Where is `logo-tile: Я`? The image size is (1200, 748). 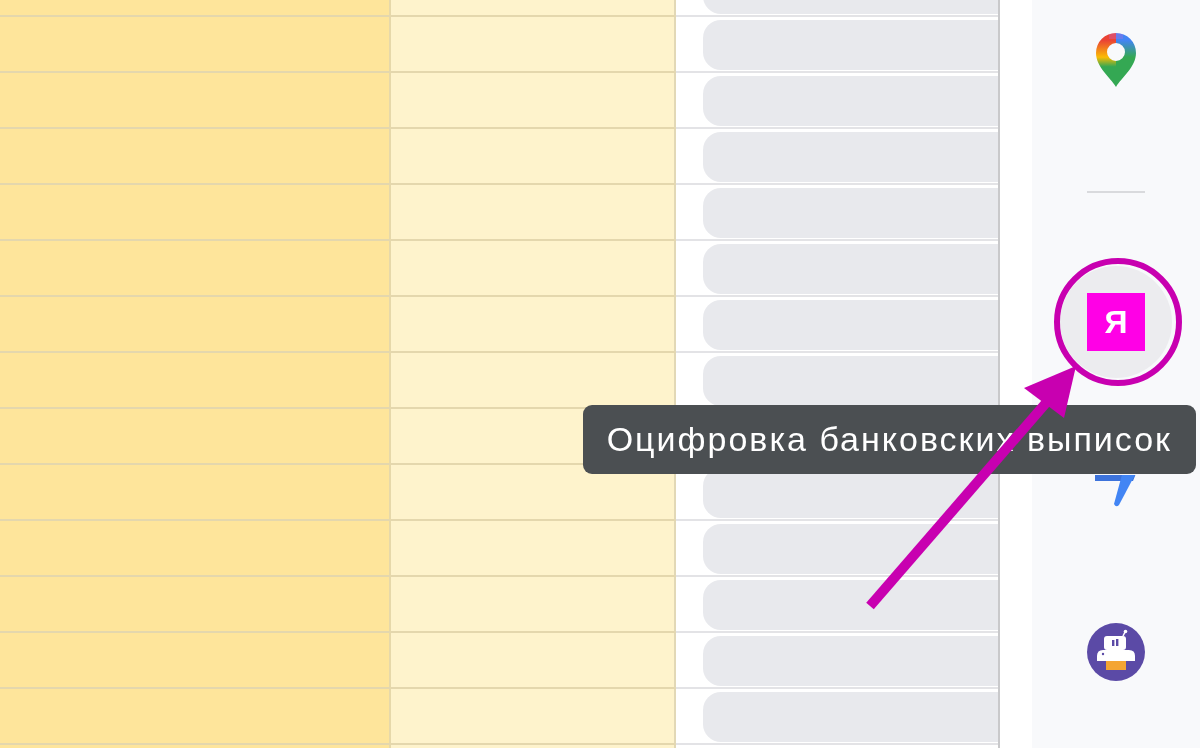 logo-tile: Я is located at coordinates (1116, 322).